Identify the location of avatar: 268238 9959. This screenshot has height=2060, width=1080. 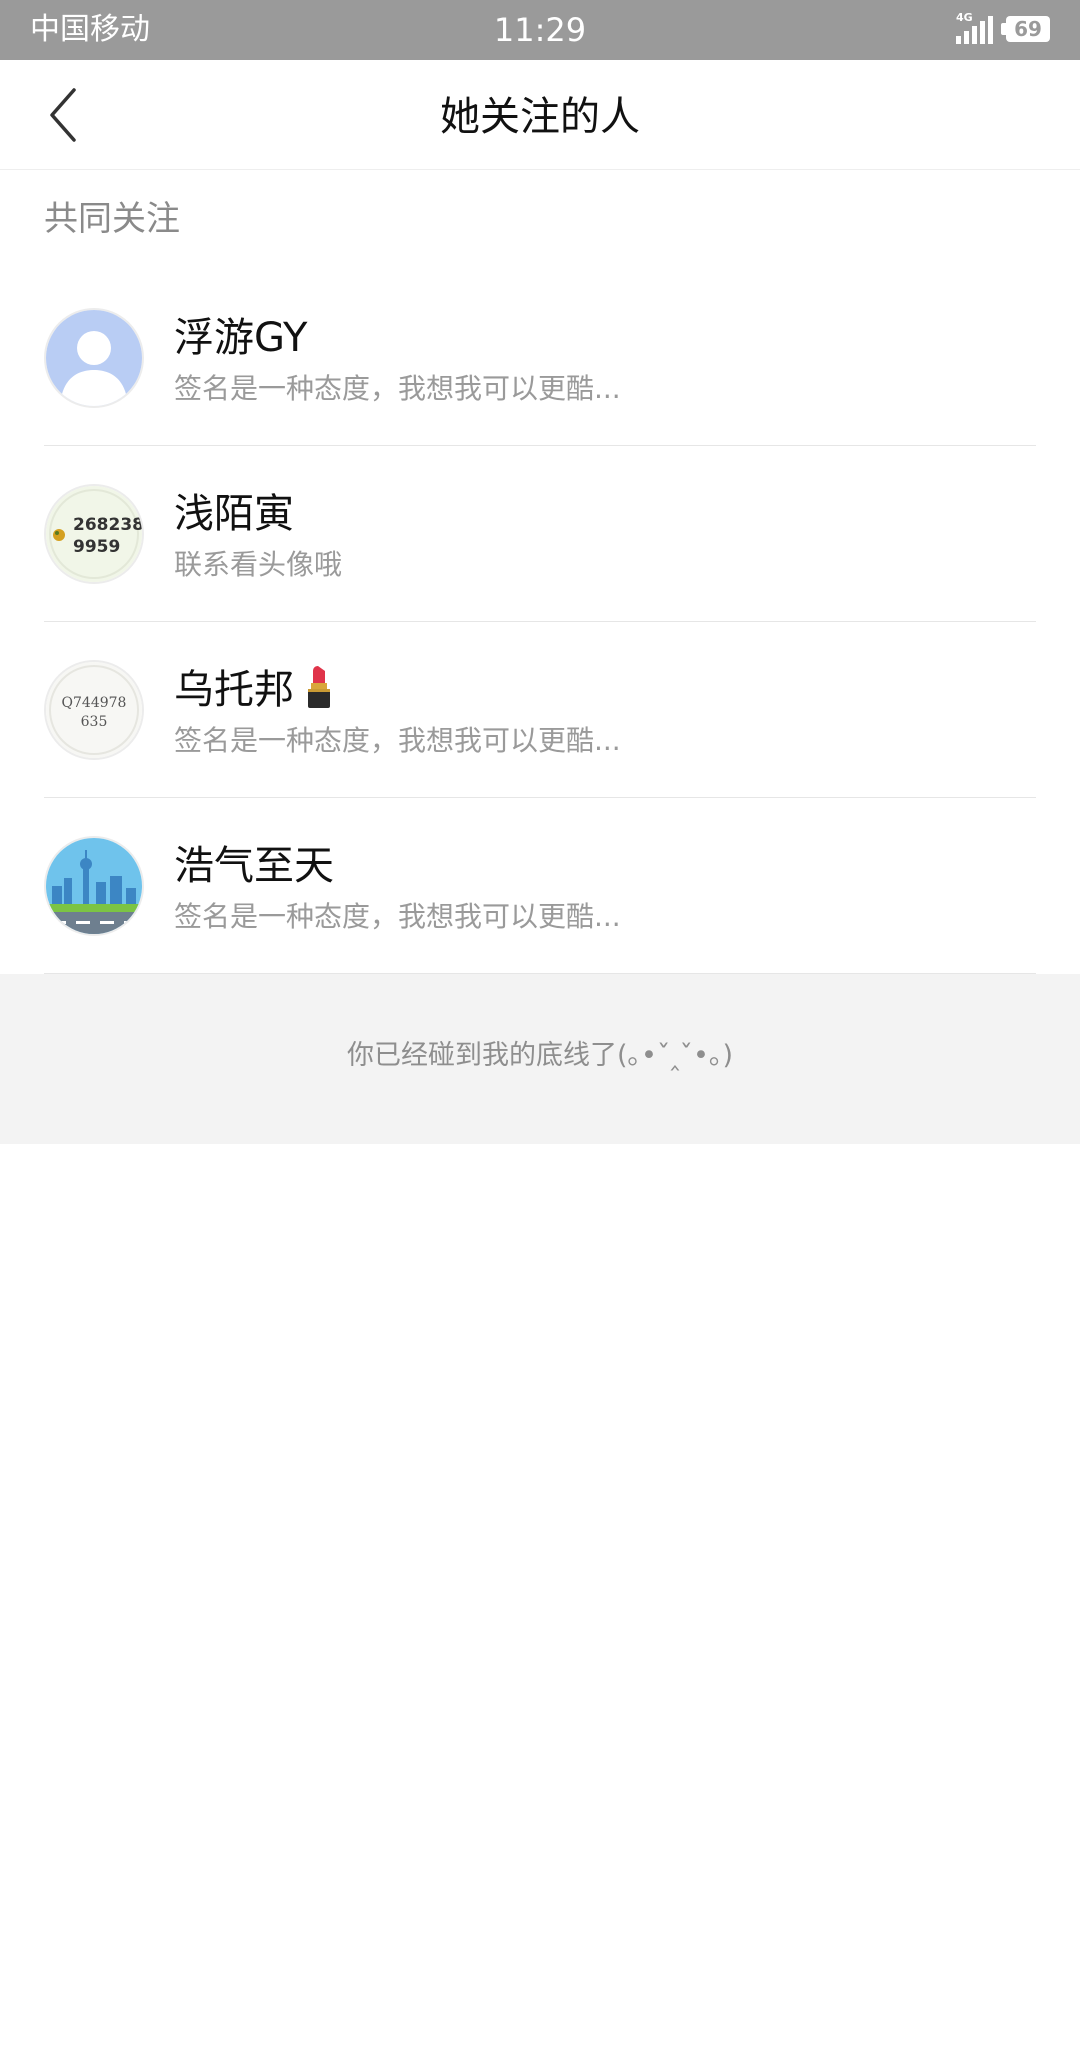
(94, 534).